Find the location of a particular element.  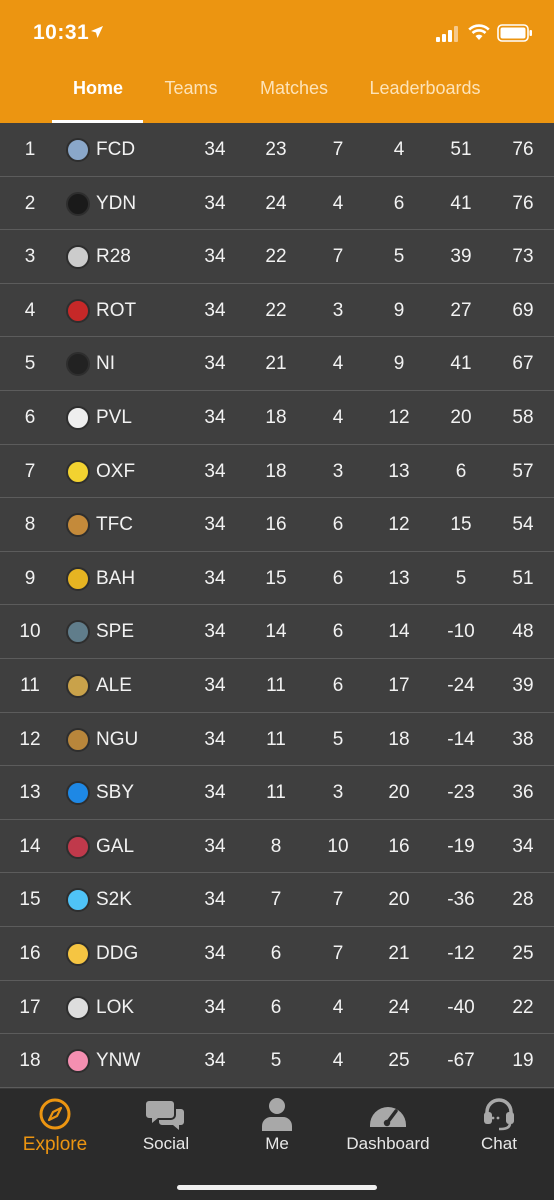

table-row: 8 TFC 34 16 6 12 15 54 is located at coordinates (277, 525).